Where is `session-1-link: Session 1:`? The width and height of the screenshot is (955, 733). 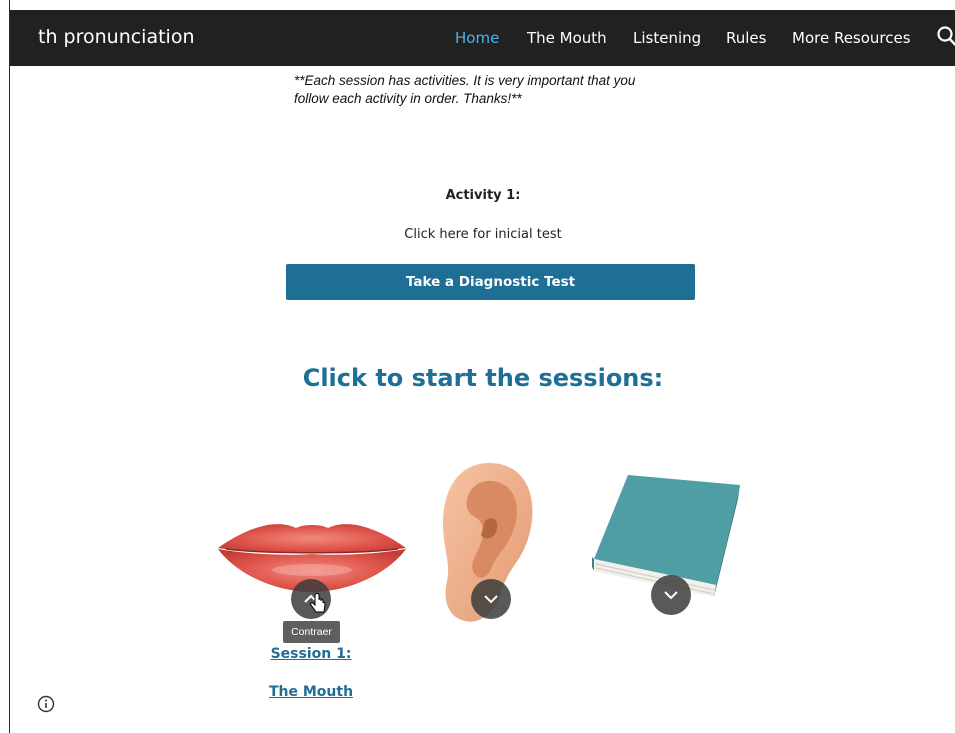
session-1-link: Session 1: is located at coordinates (311, 654).